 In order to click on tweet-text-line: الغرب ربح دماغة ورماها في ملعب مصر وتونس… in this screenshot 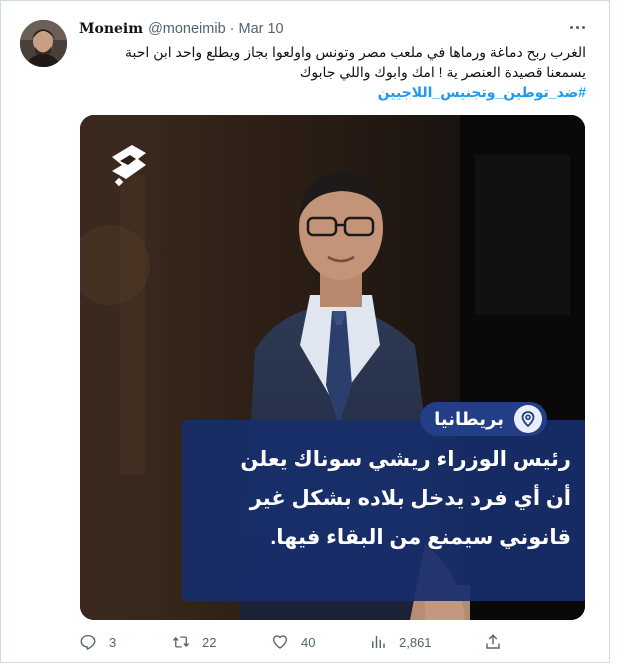, I will do `click(355, 52)`.